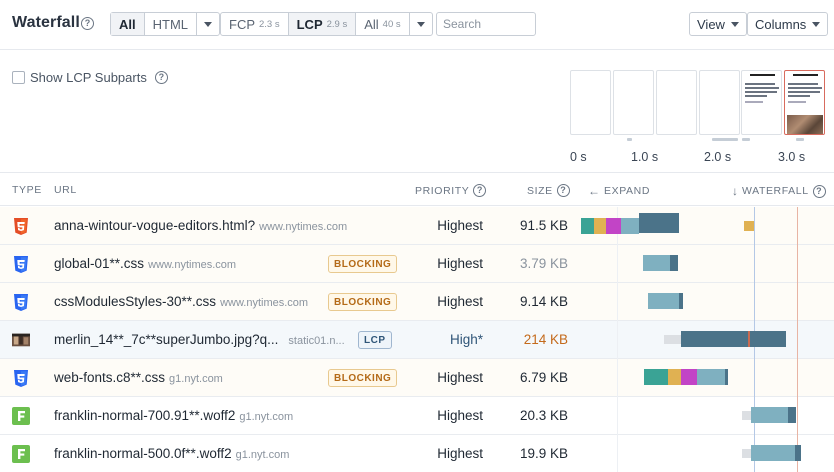  I want to click on expand-button: ← EXPAND, so click(619, 191).